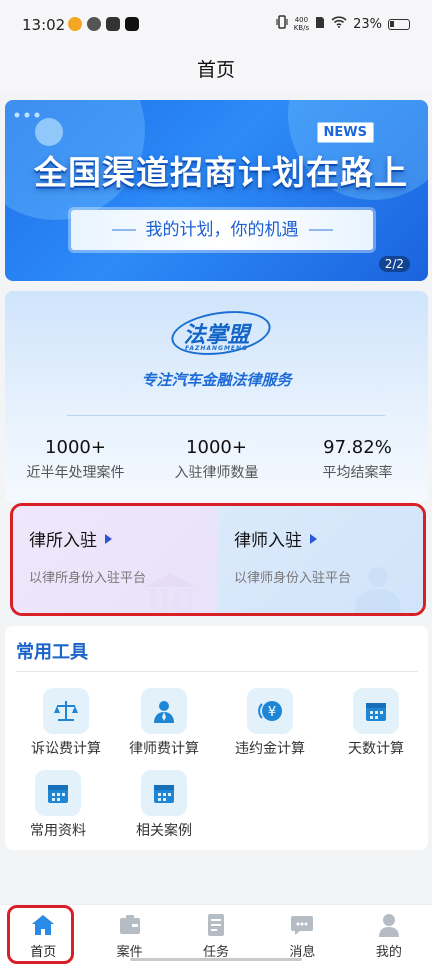  Describe the element at coordinates (63, 541) in the screenshot. I see `law-firm-join-label: 律所入驻` at that location.